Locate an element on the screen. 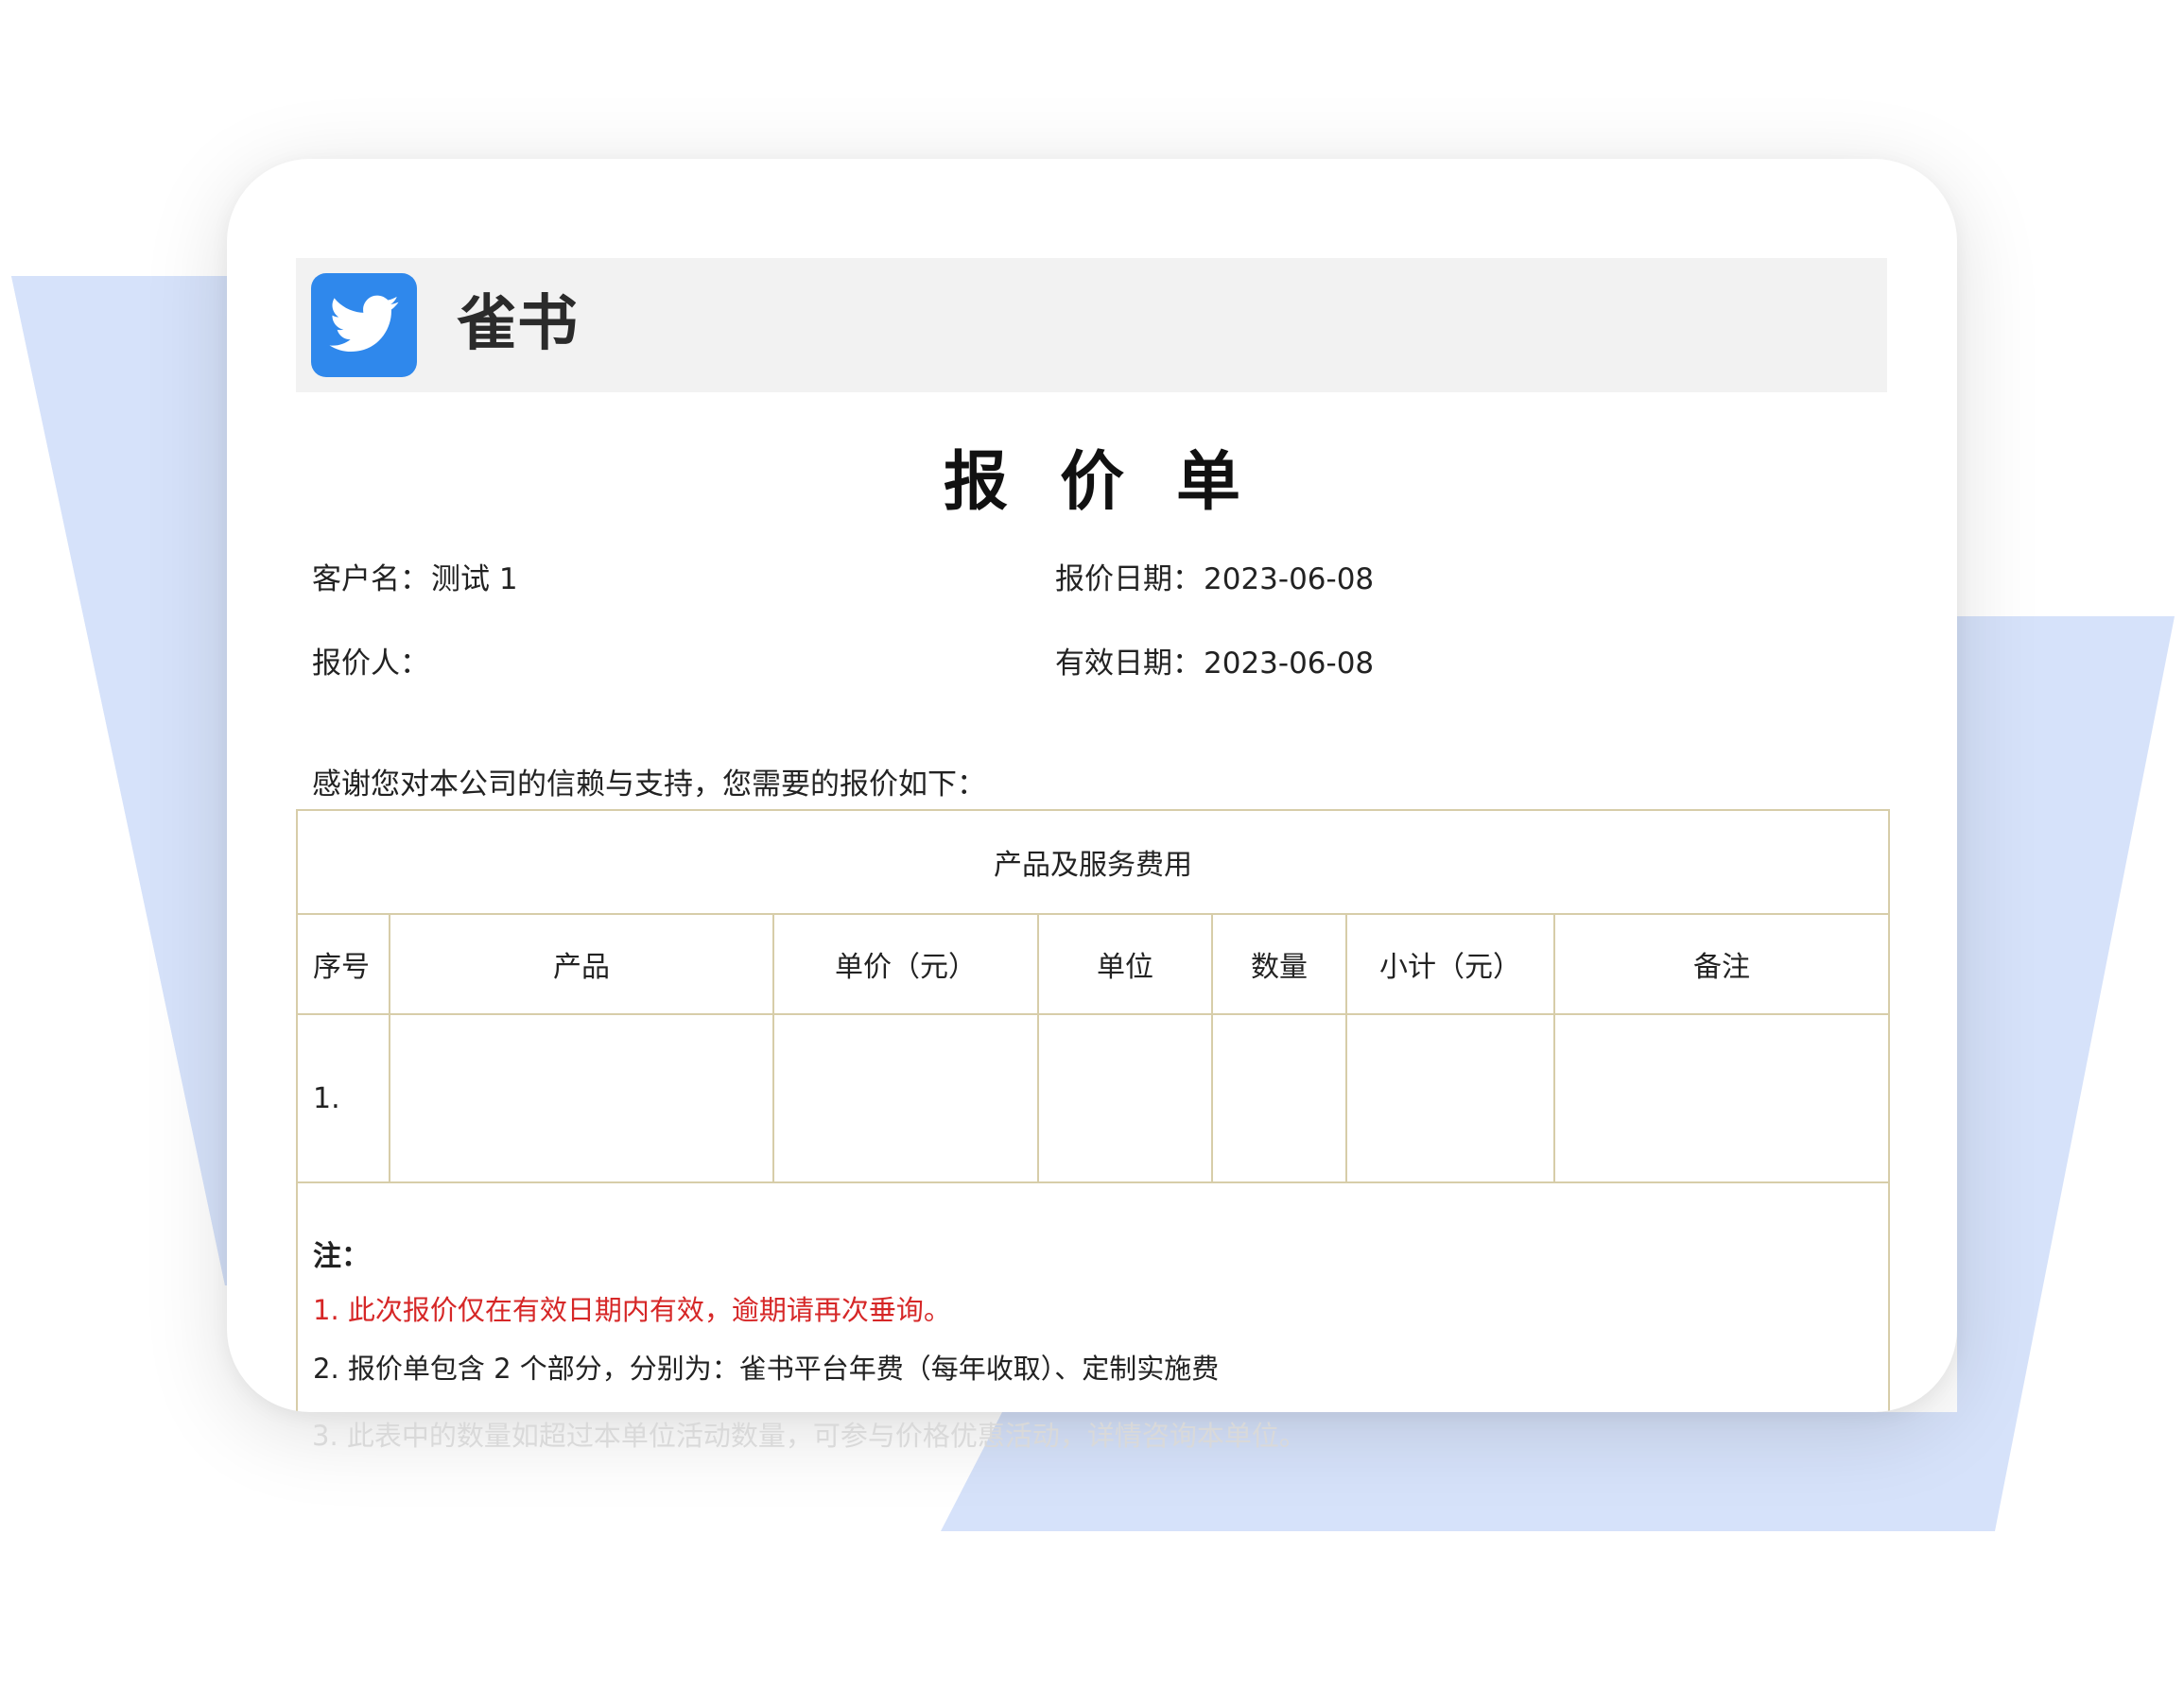 The width and height of the screenshot is (2184, 1707). column-header: 产品 is located at coordinates (581, 964).